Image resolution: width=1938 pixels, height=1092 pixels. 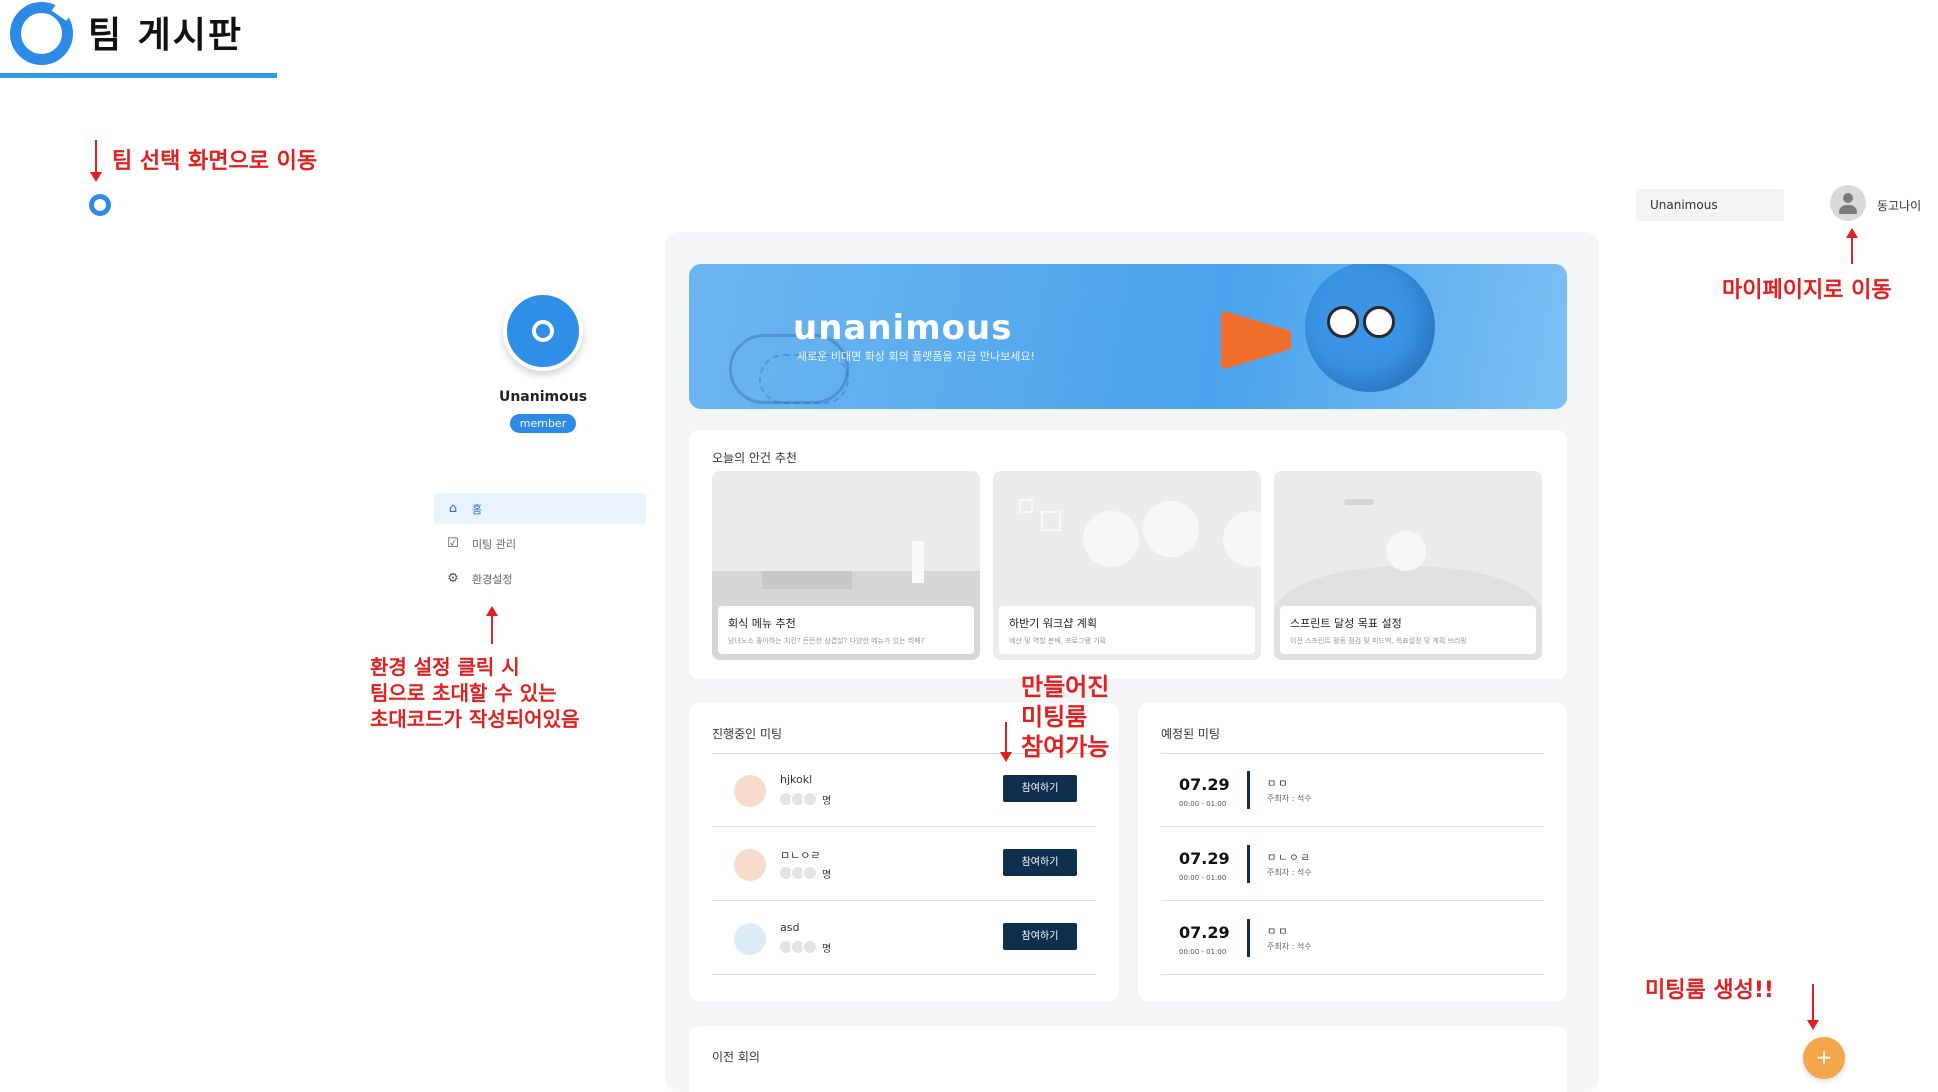 I want to click on megaphone-icon, so click(x=1256, y=340).